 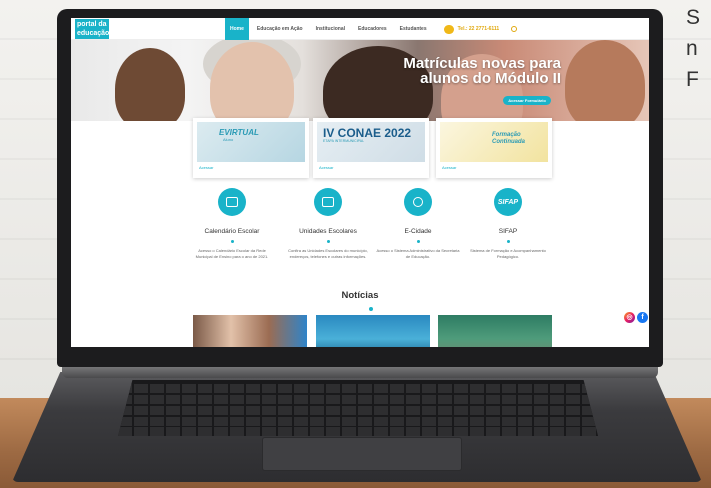 I want to click on phone-number: Tel.: 22 2771-6111, so click(x=478, y=29).